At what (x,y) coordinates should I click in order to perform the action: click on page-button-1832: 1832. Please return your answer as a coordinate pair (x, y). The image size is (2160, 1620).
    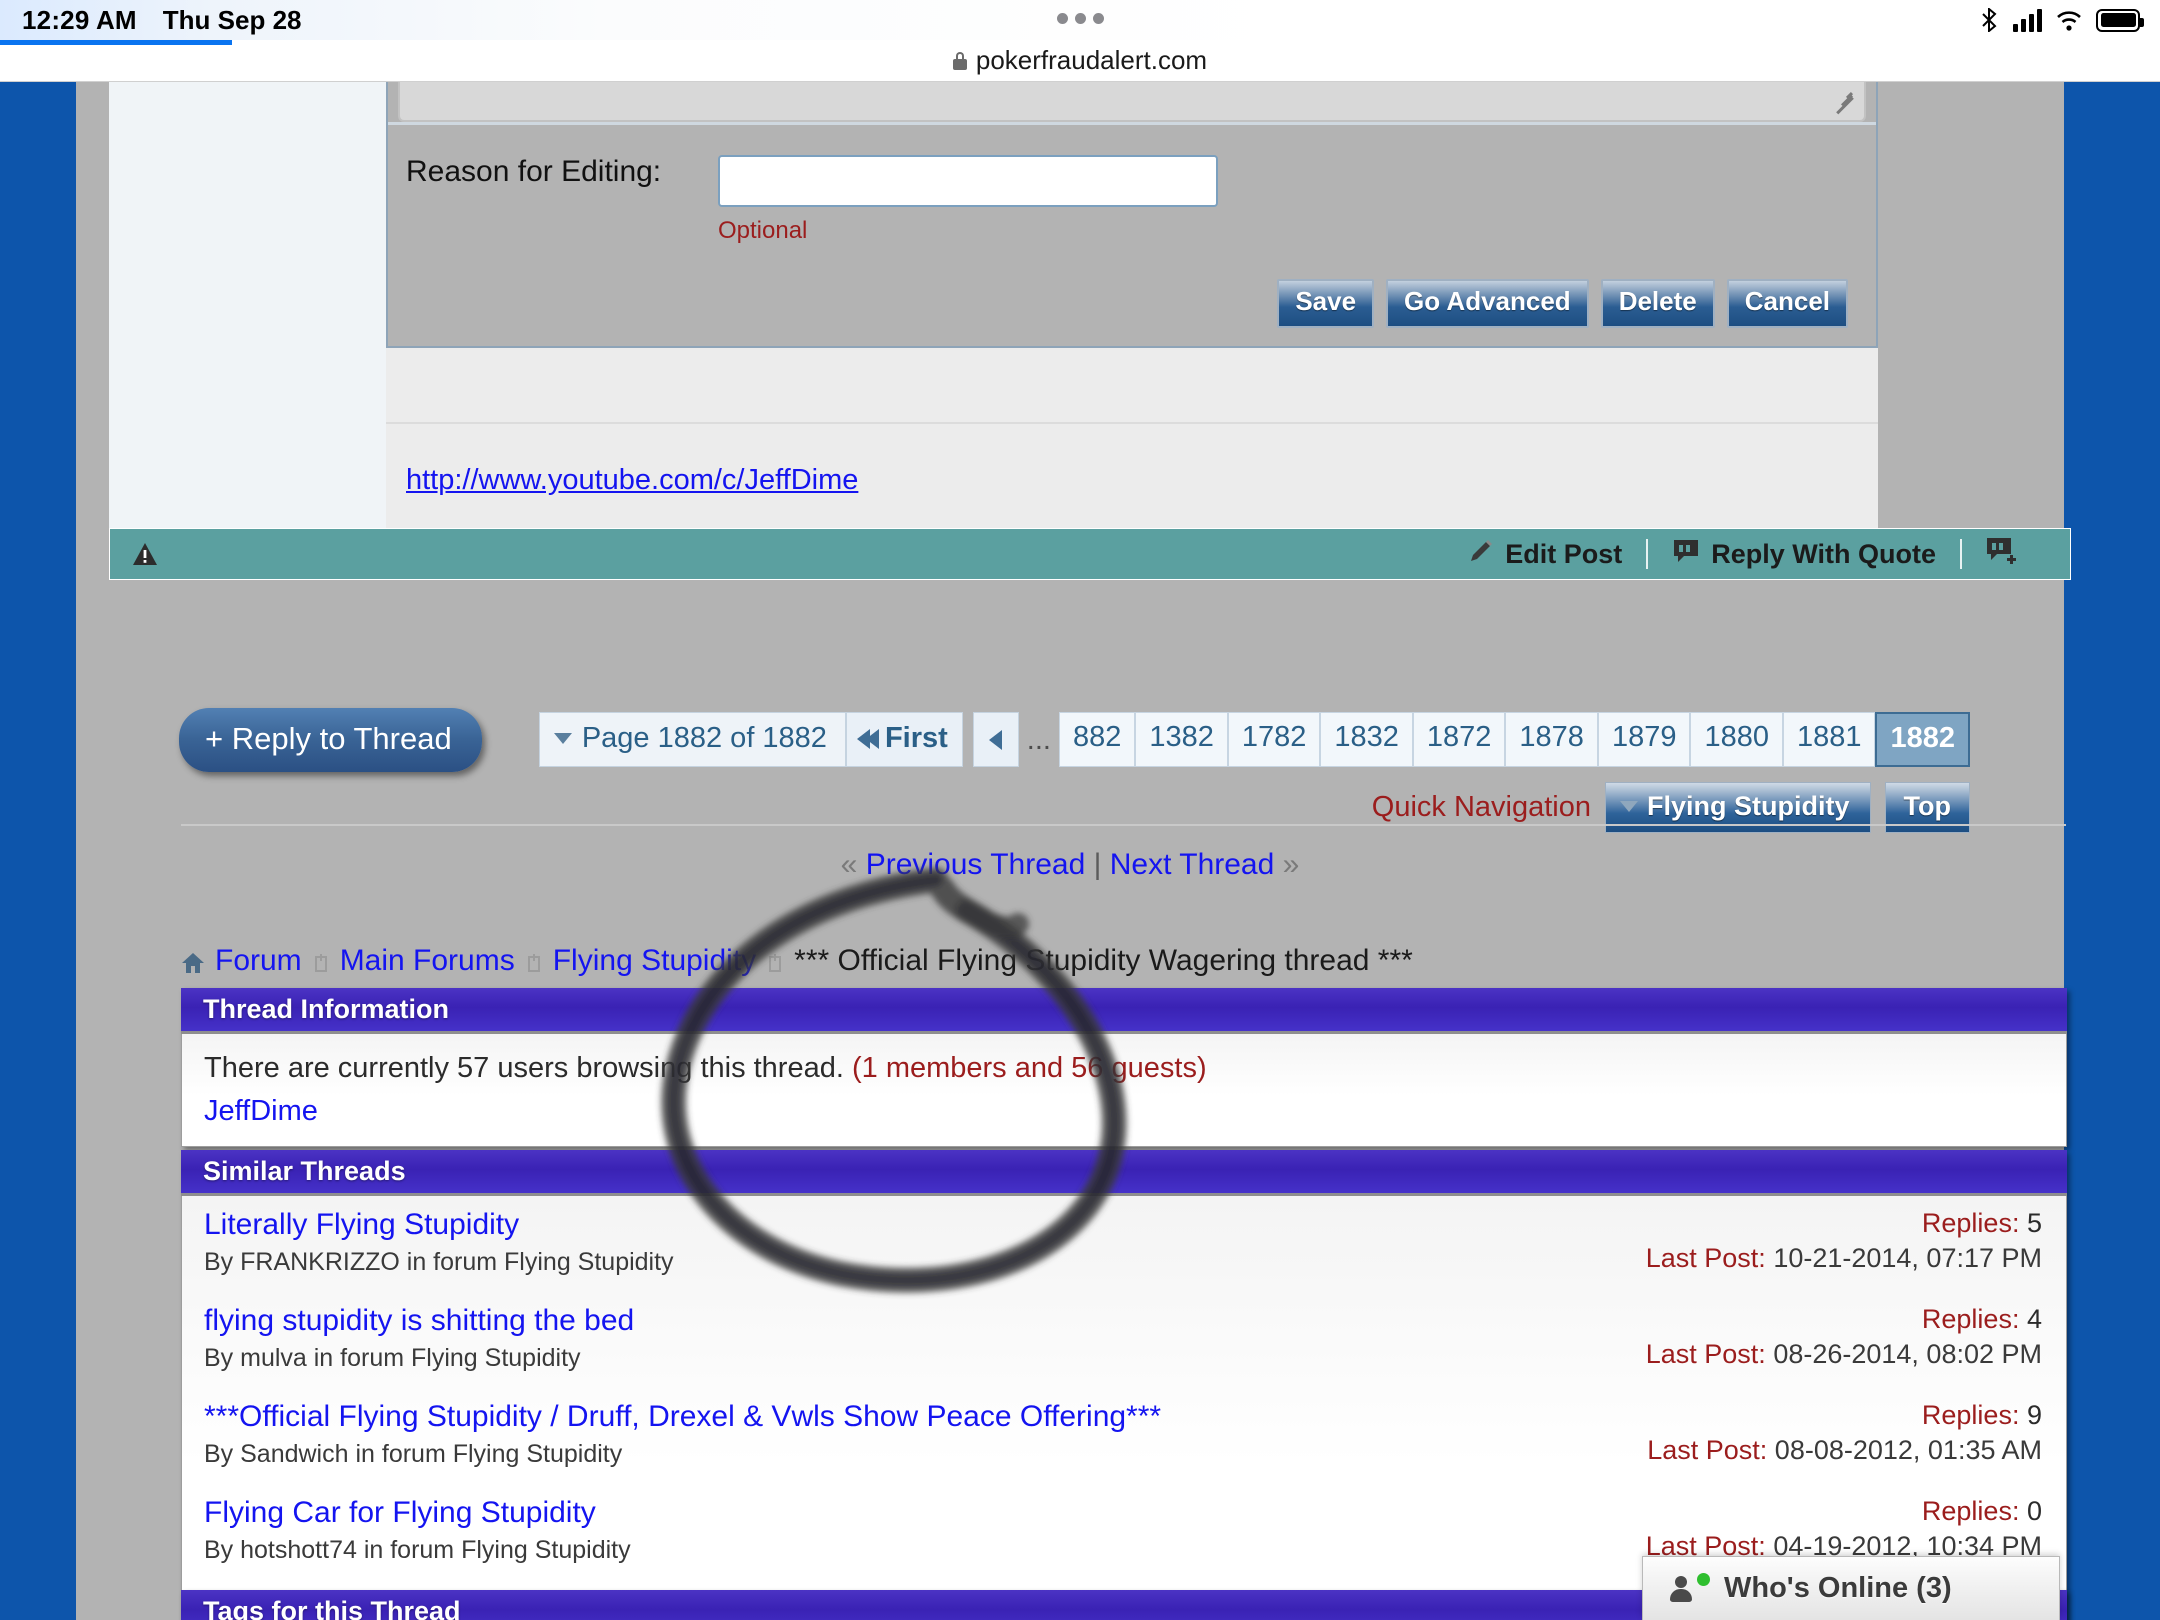
    Looking at the image, I should click on (1366, 739).